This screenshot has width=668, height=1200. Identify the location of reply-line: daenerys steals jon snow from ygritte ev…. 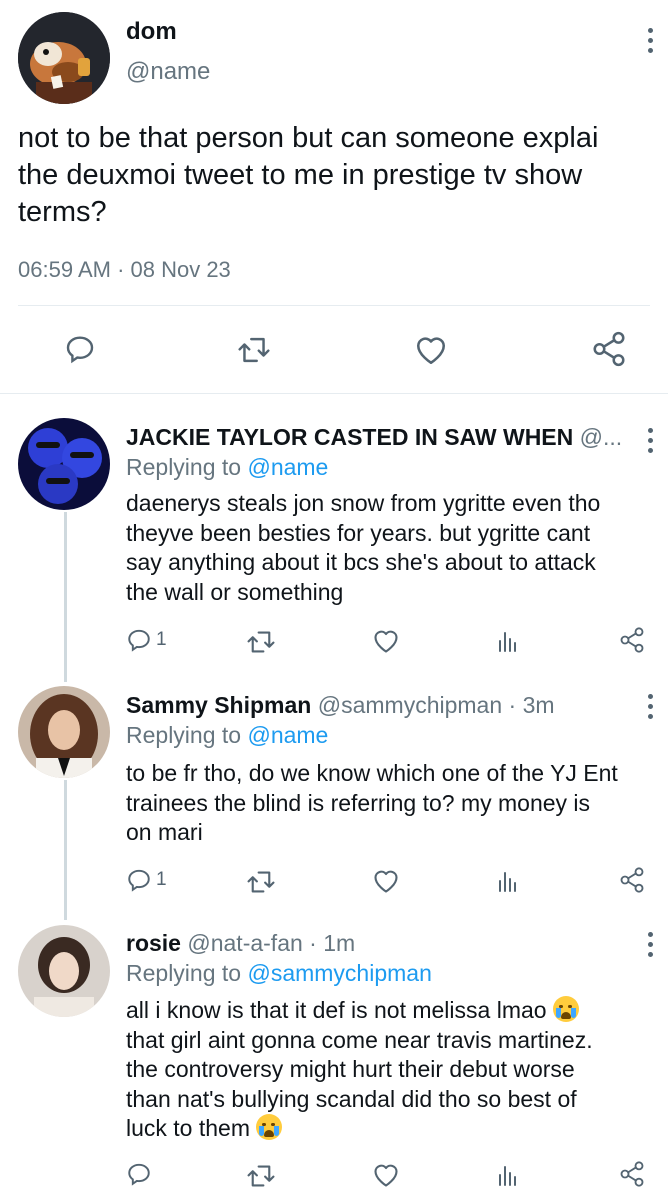
(363, 503).